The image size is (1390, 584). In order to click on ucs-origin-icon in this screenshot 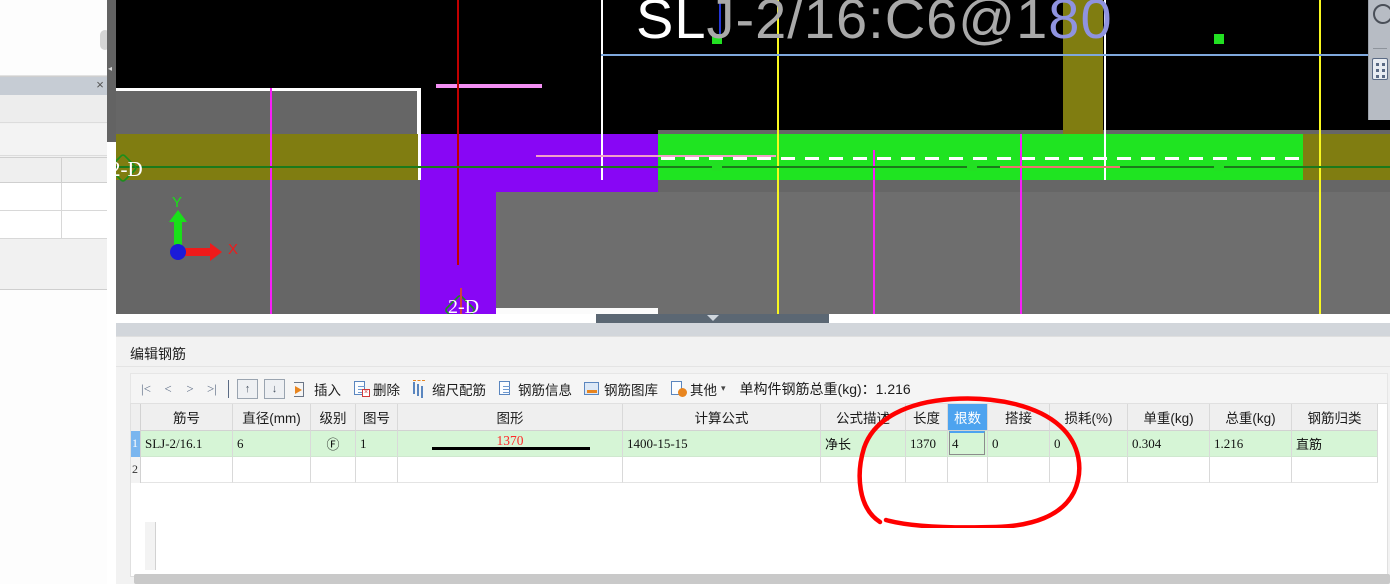, I will do `click(178, 252)`.